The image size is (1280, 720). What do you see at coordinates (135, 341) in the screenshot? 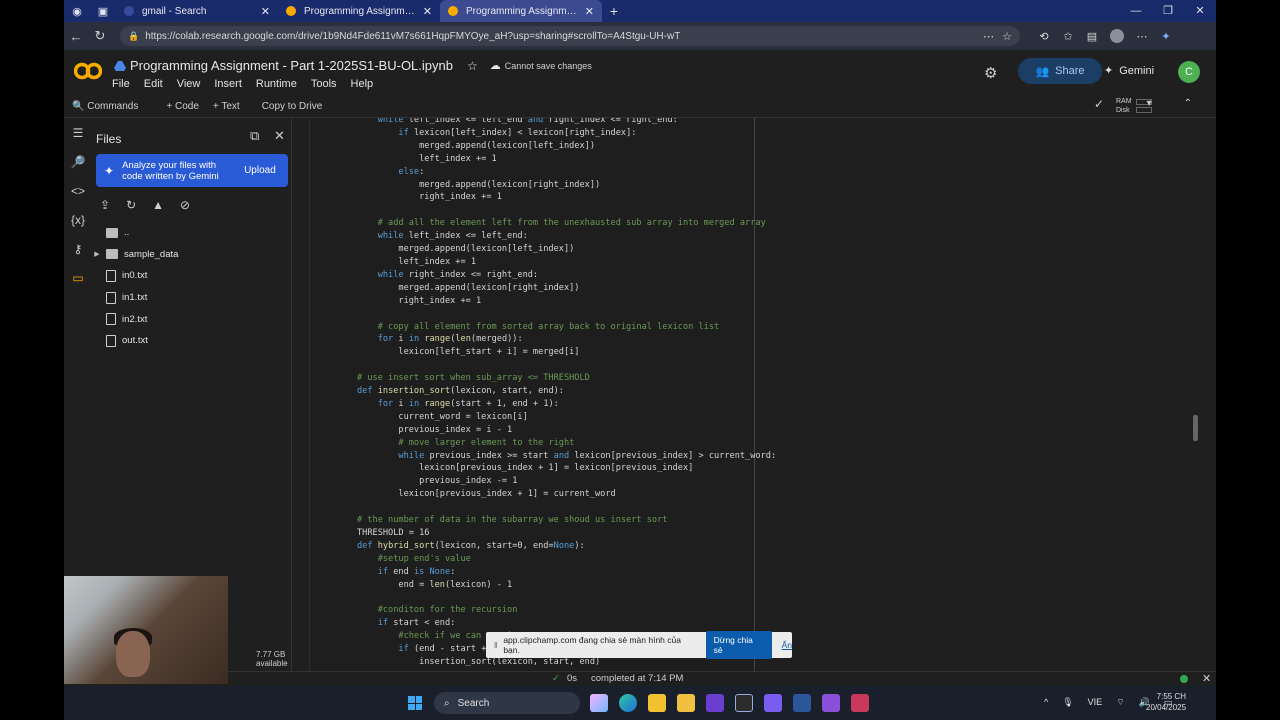
I see `file-name: out.txt` at bounding box center [135, 341].